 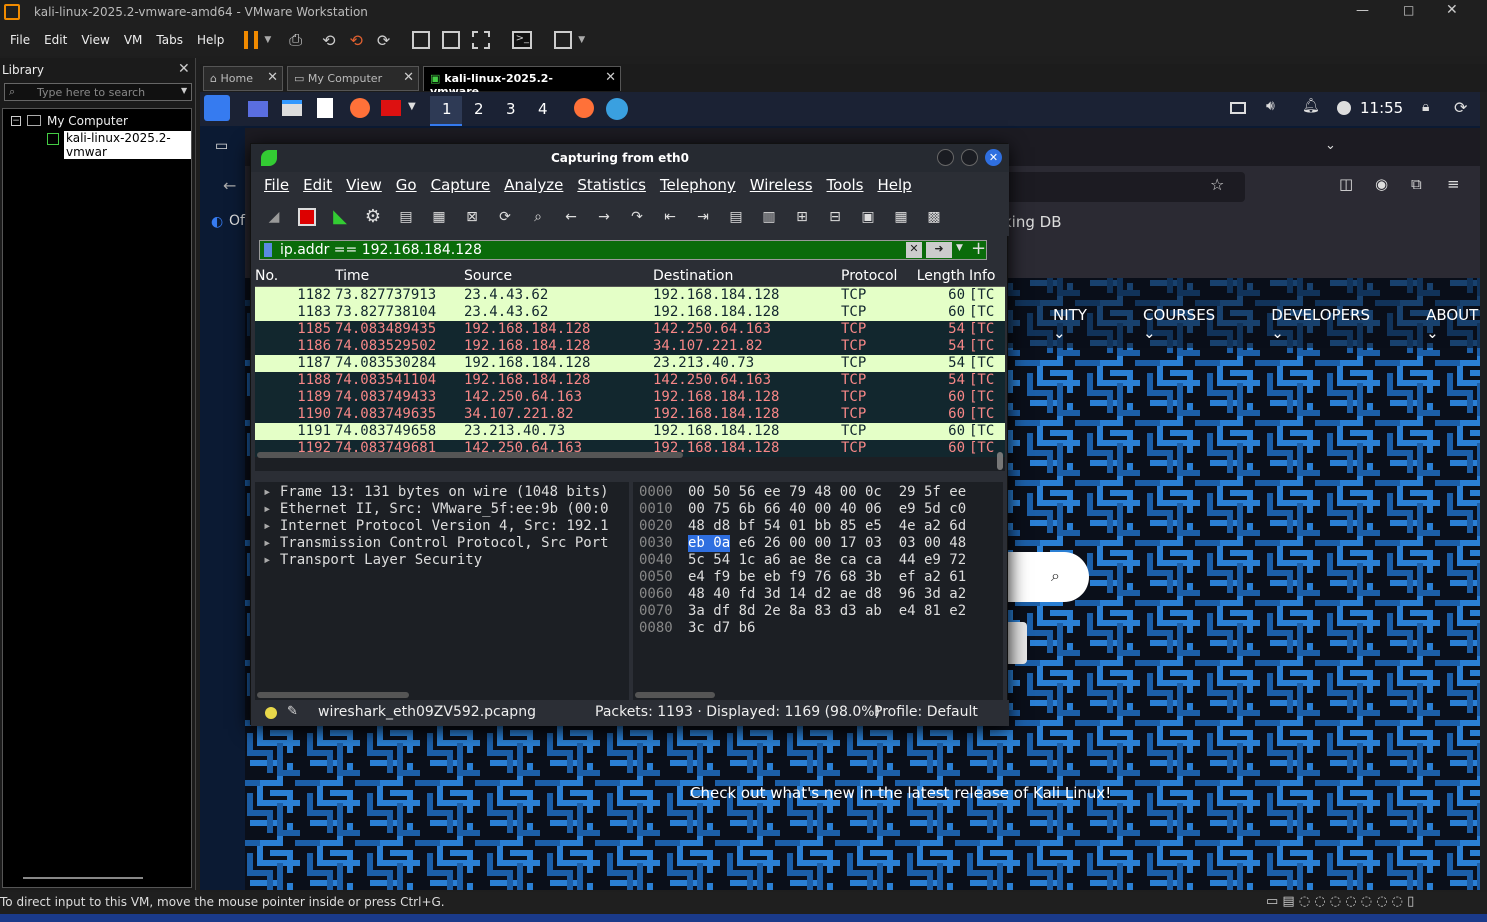 I want to click on zoom-out-icon: ⊟, so click(x=835, y=217).